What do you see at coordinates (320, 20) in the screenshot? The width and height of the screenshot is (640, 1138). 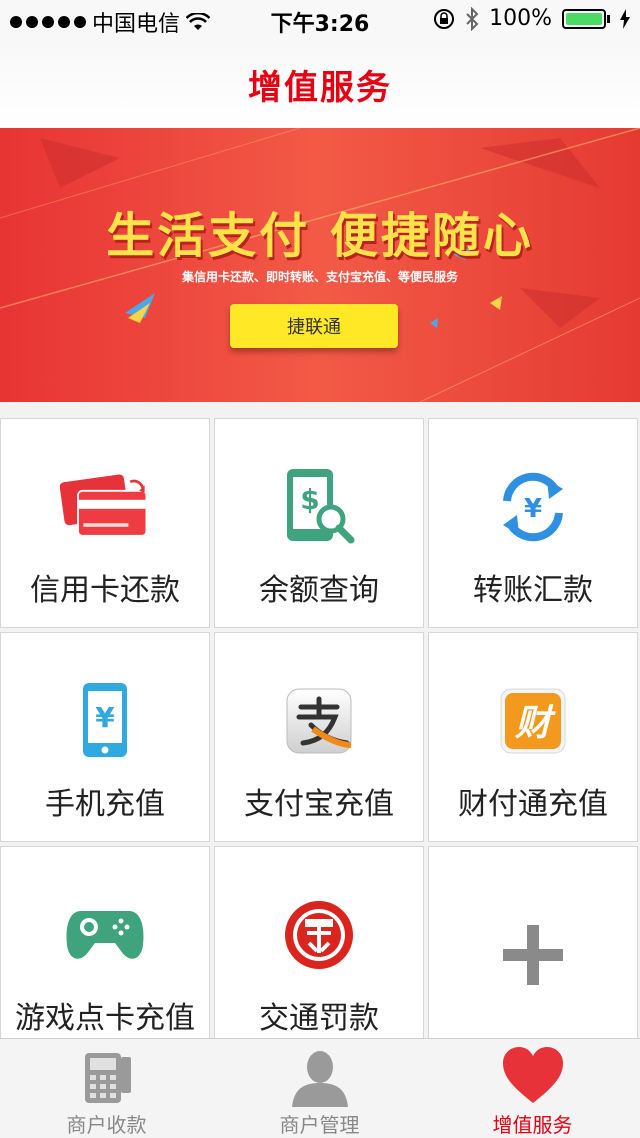 I see `status-bar: 中国电信 下午3:26 100%` at bounding box center [320, 20].